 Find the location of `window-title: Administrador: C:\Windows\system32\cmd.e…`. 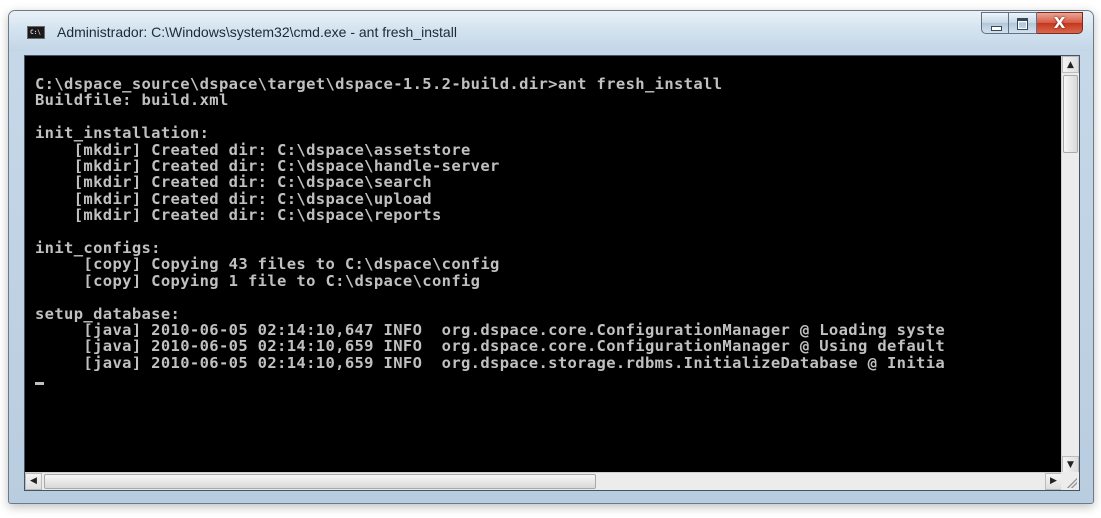

window-title: Administrador: C:\Windows\system32\cmd.e… is located at coordinates (257, 32).